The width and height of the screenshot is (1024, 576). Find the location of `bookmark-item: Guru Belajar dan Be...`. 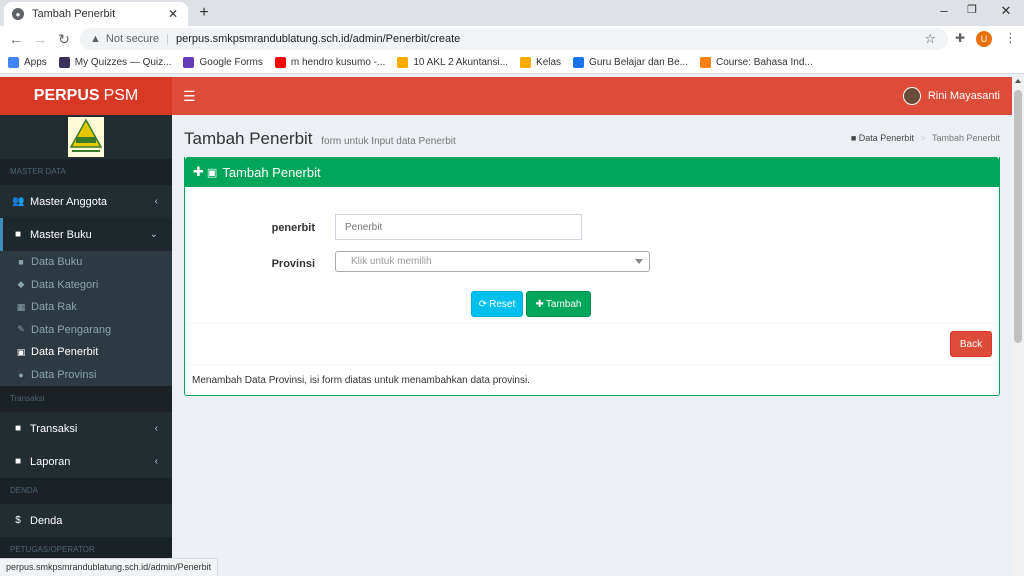

bookmark-item: Guru Belajar dan Be... is located at coordinates (630, 62).